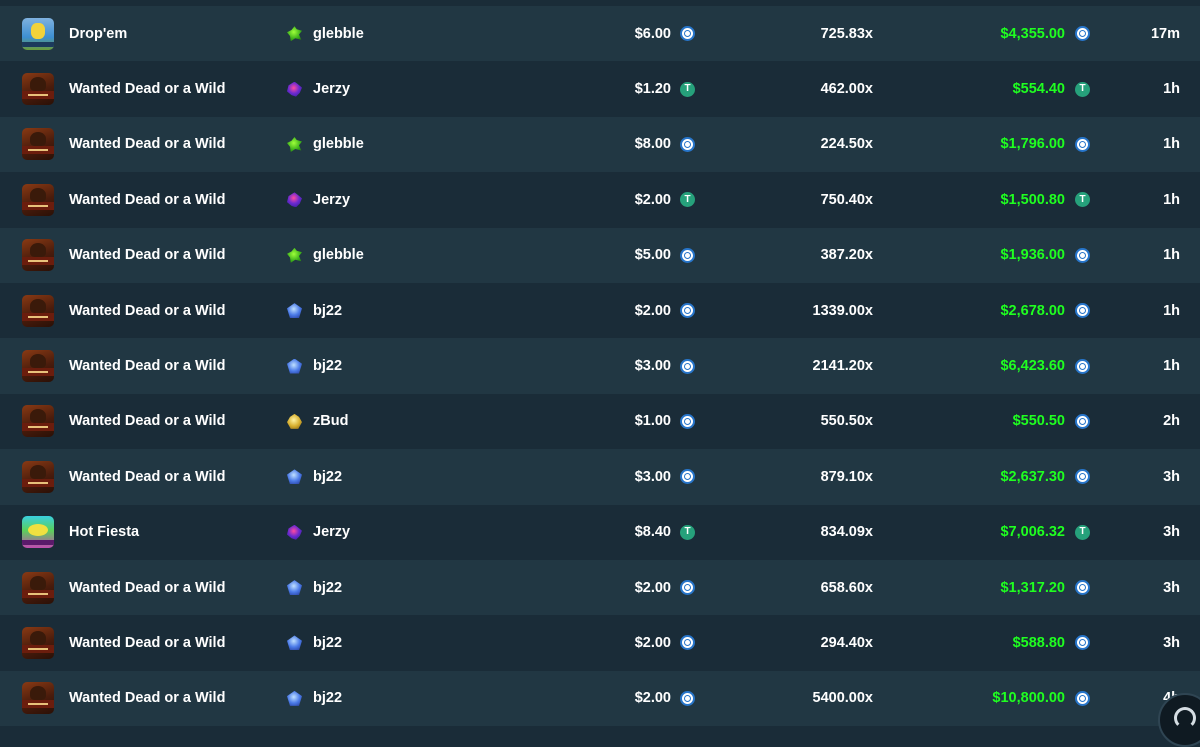 The width and height of the screenshot is (1200, 747). Describe the element at coordinates (1032, 200) in the screenshot. I see `payout-amount: $1,500.80` at that location.